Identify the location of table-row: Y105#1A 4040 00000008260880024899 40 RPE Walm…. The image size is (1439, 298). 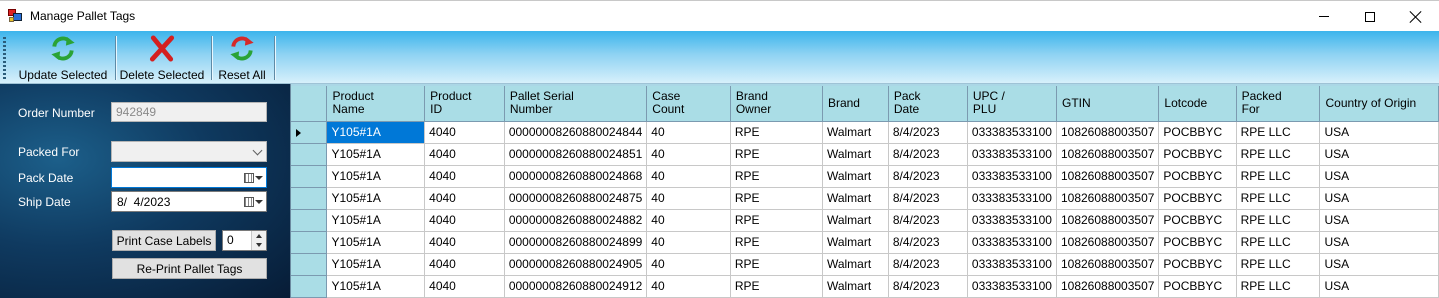
(865, 242).